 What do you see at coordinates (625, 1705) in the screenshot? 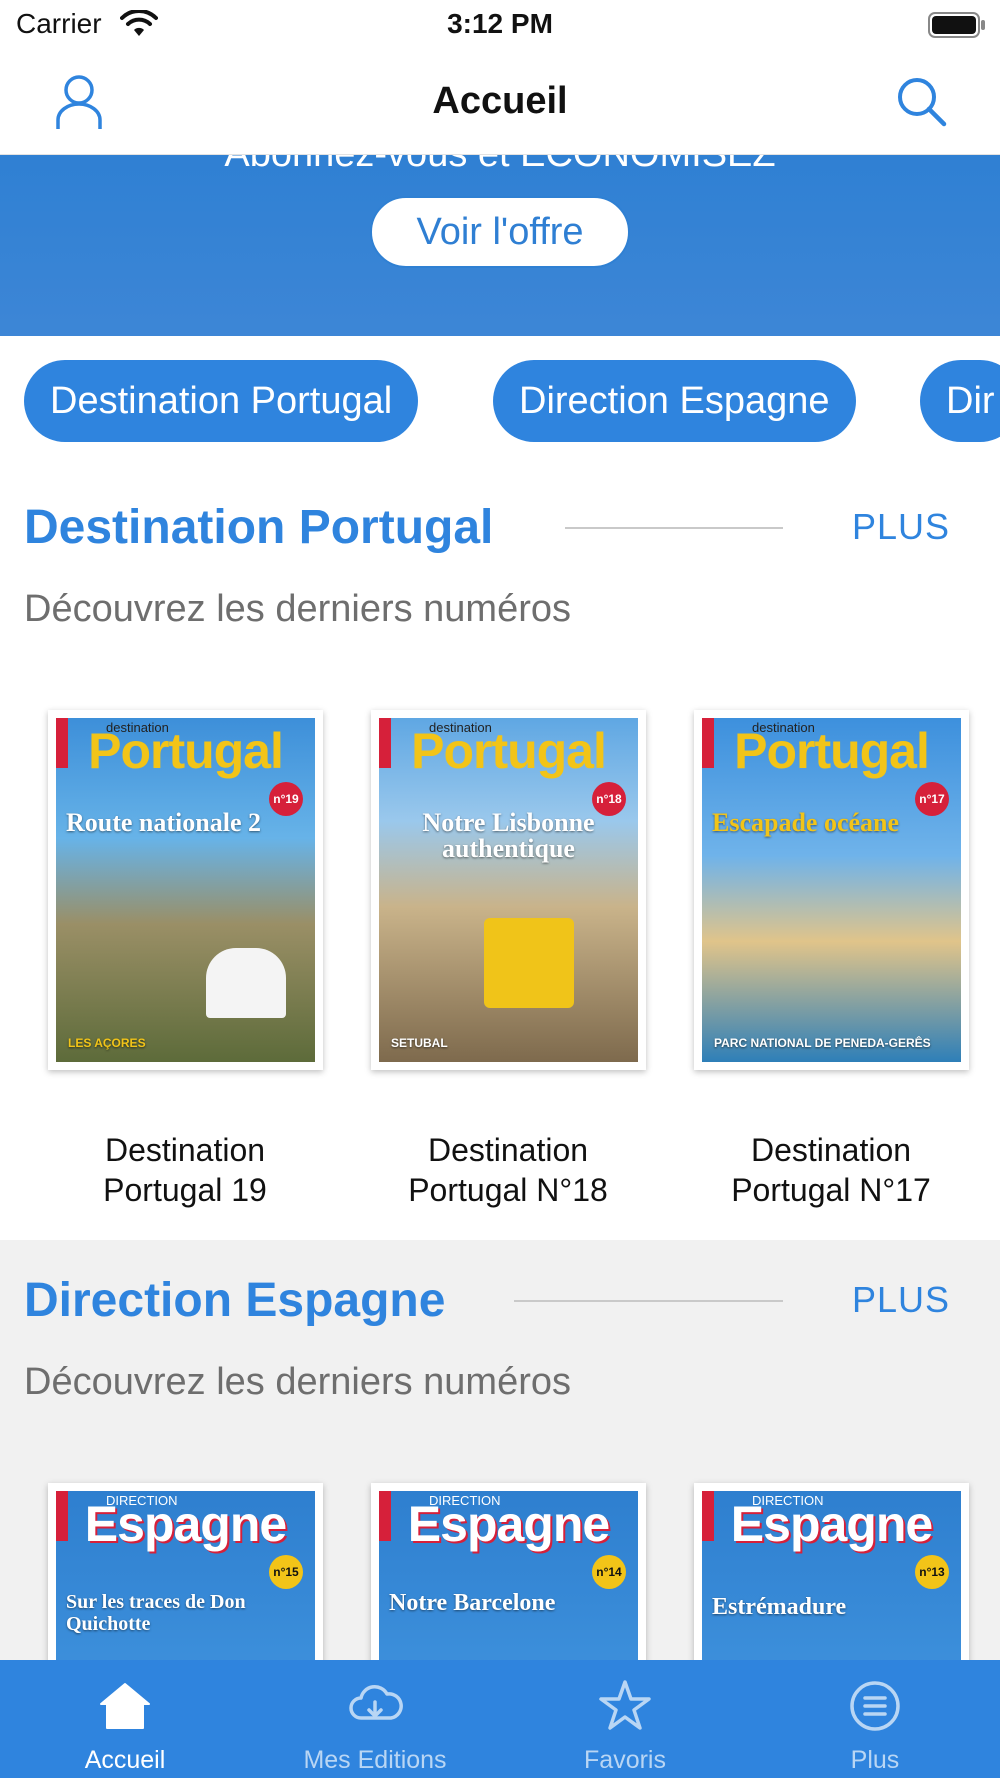
I see `star-icon` at bounding box center [625, 1705].